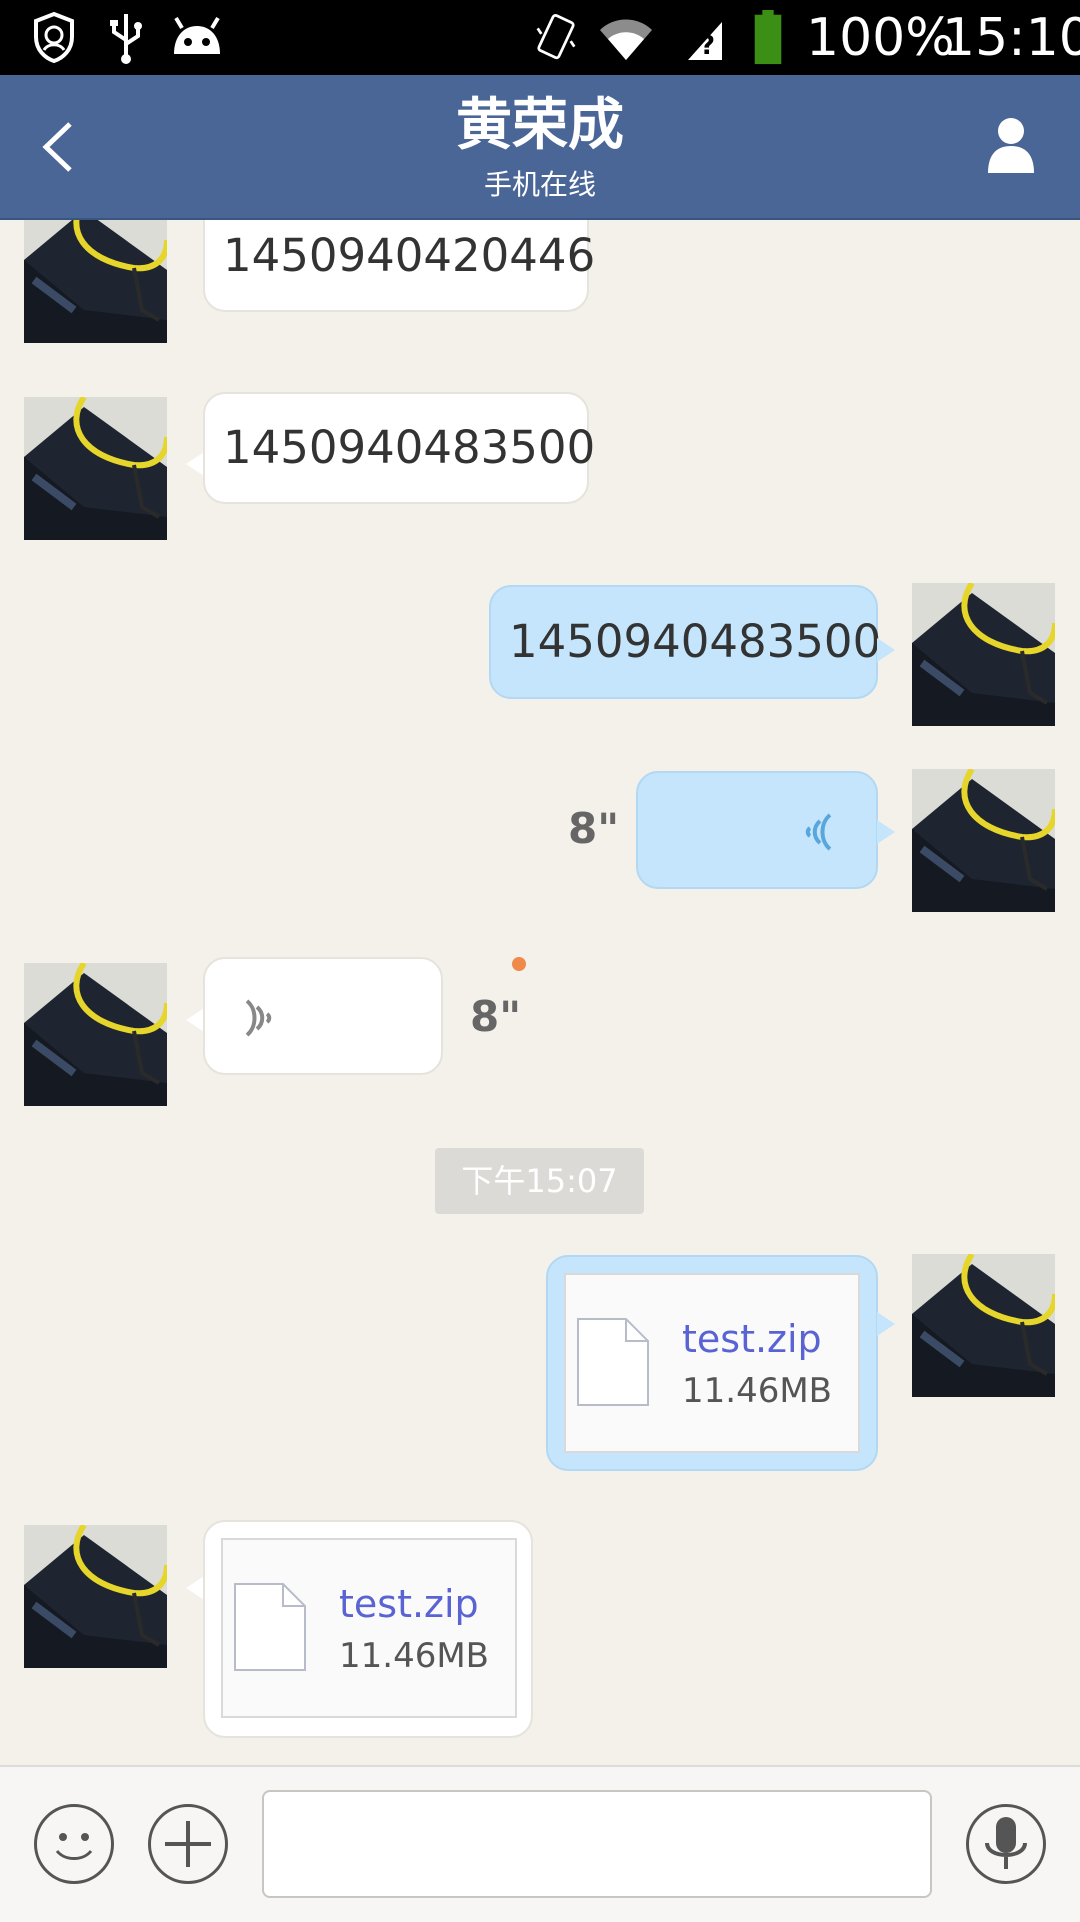 Image resolution: width=1080 pixels, height=1922 pixels. What do you see at coordinates (1011, 145) in the screenshot?
I see `profile-button` at bounding box center [1011, 145].